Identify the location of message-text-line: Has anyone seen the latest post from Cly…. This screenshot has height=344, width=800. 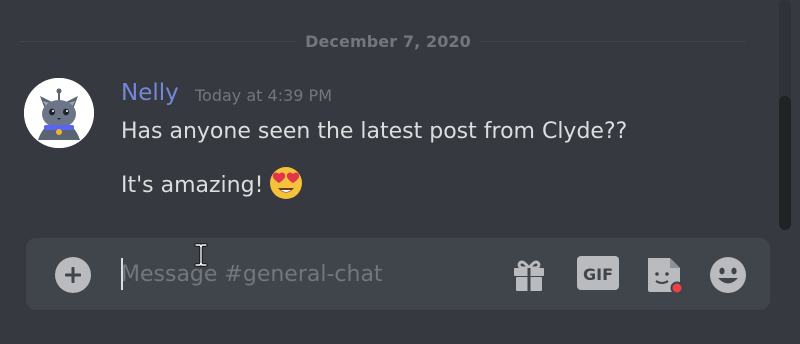
(374, 131).